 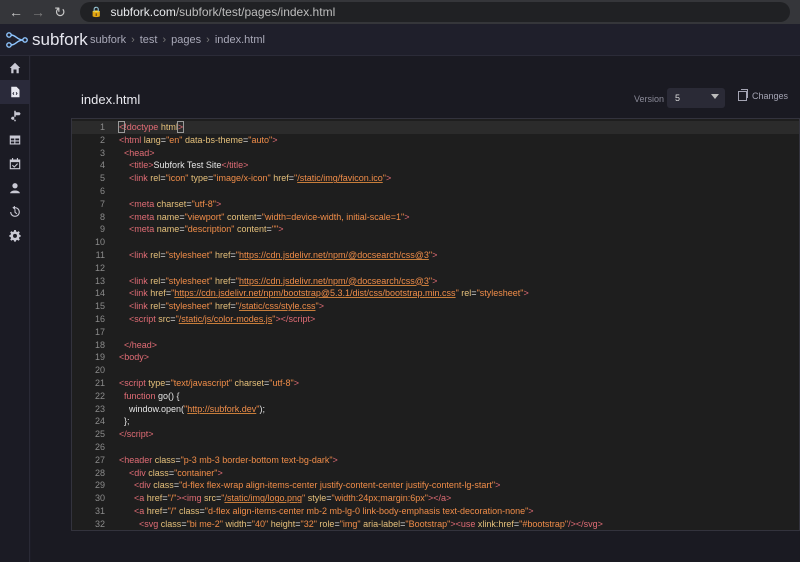 I want to click on sidebar-item-routes, so click(x=15, y=116).